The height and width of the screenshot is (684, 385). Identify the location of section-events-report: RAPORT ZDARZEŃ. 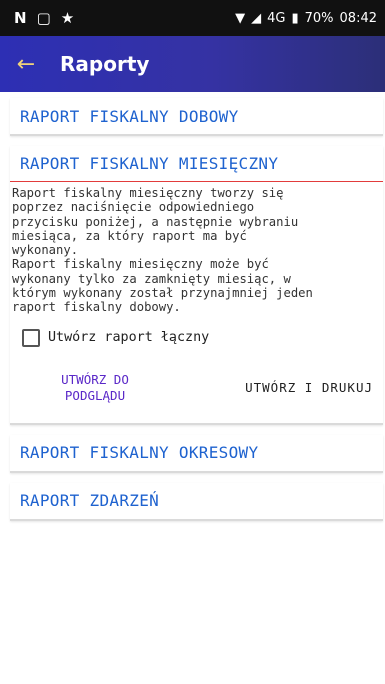
(196, 501).